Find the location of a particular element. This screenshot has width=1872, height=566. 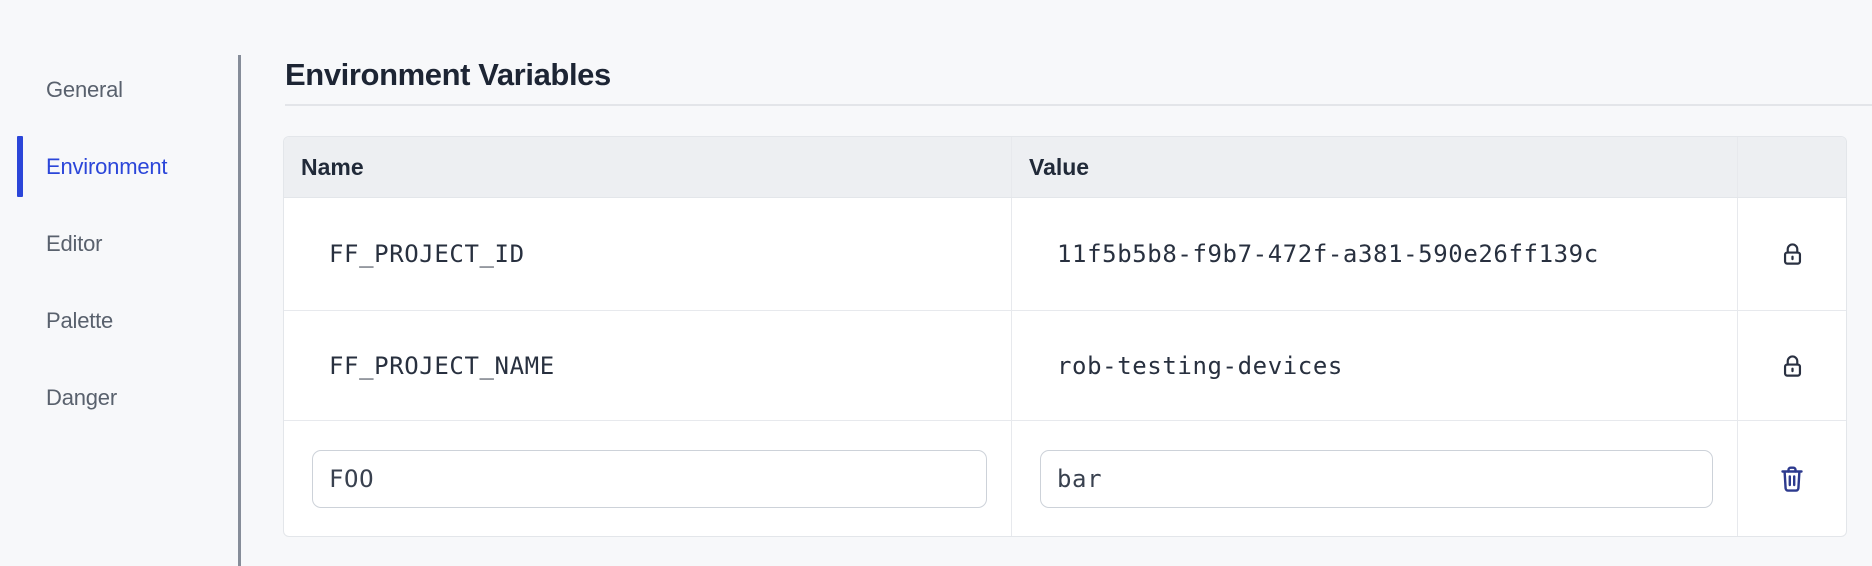

sidebar-item-general: General is located at coordinates (119, 89).